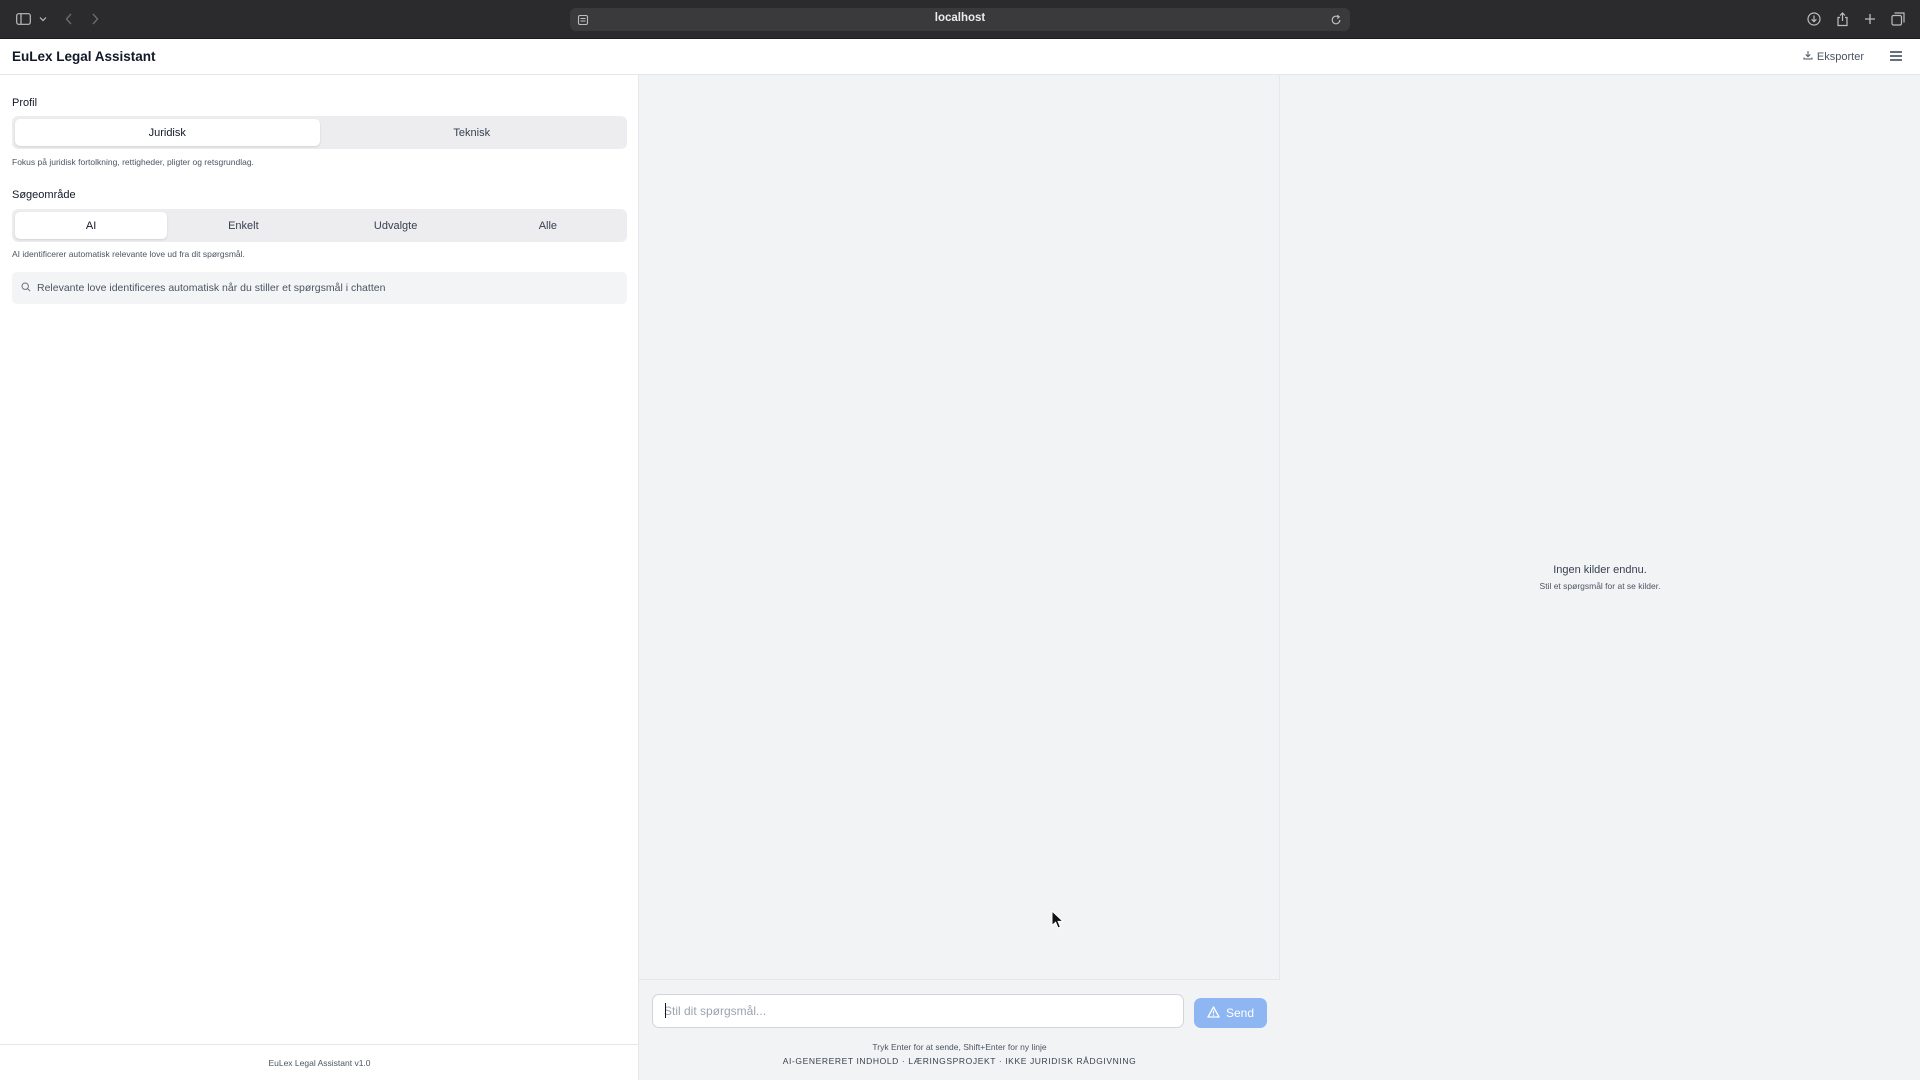 This screenshot has height=1080, width=1920. What do you see at coordinates (84, 56) in the screenshot?
I see `app-title: EuLex Legal Assistant` at bounding box center [84, 56].